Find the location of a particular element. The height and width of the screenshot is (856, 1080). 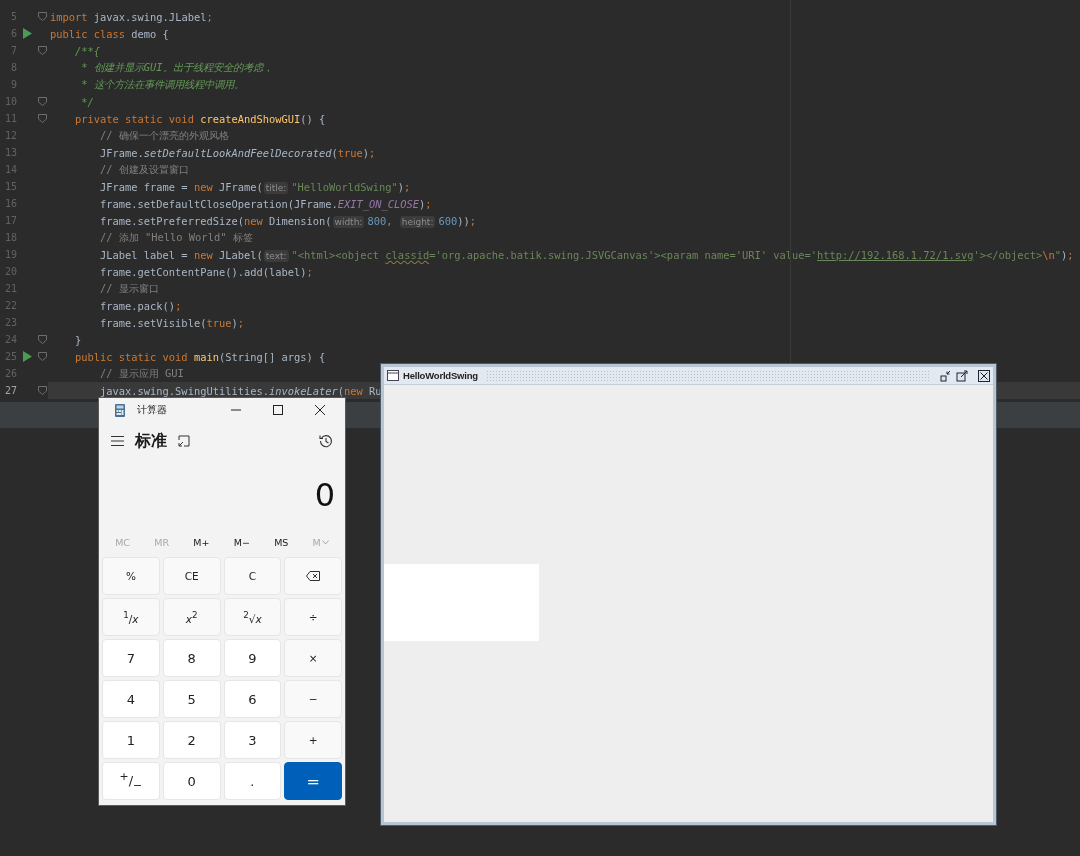

keep-on-top-icon is located at coordinates (184, 441).